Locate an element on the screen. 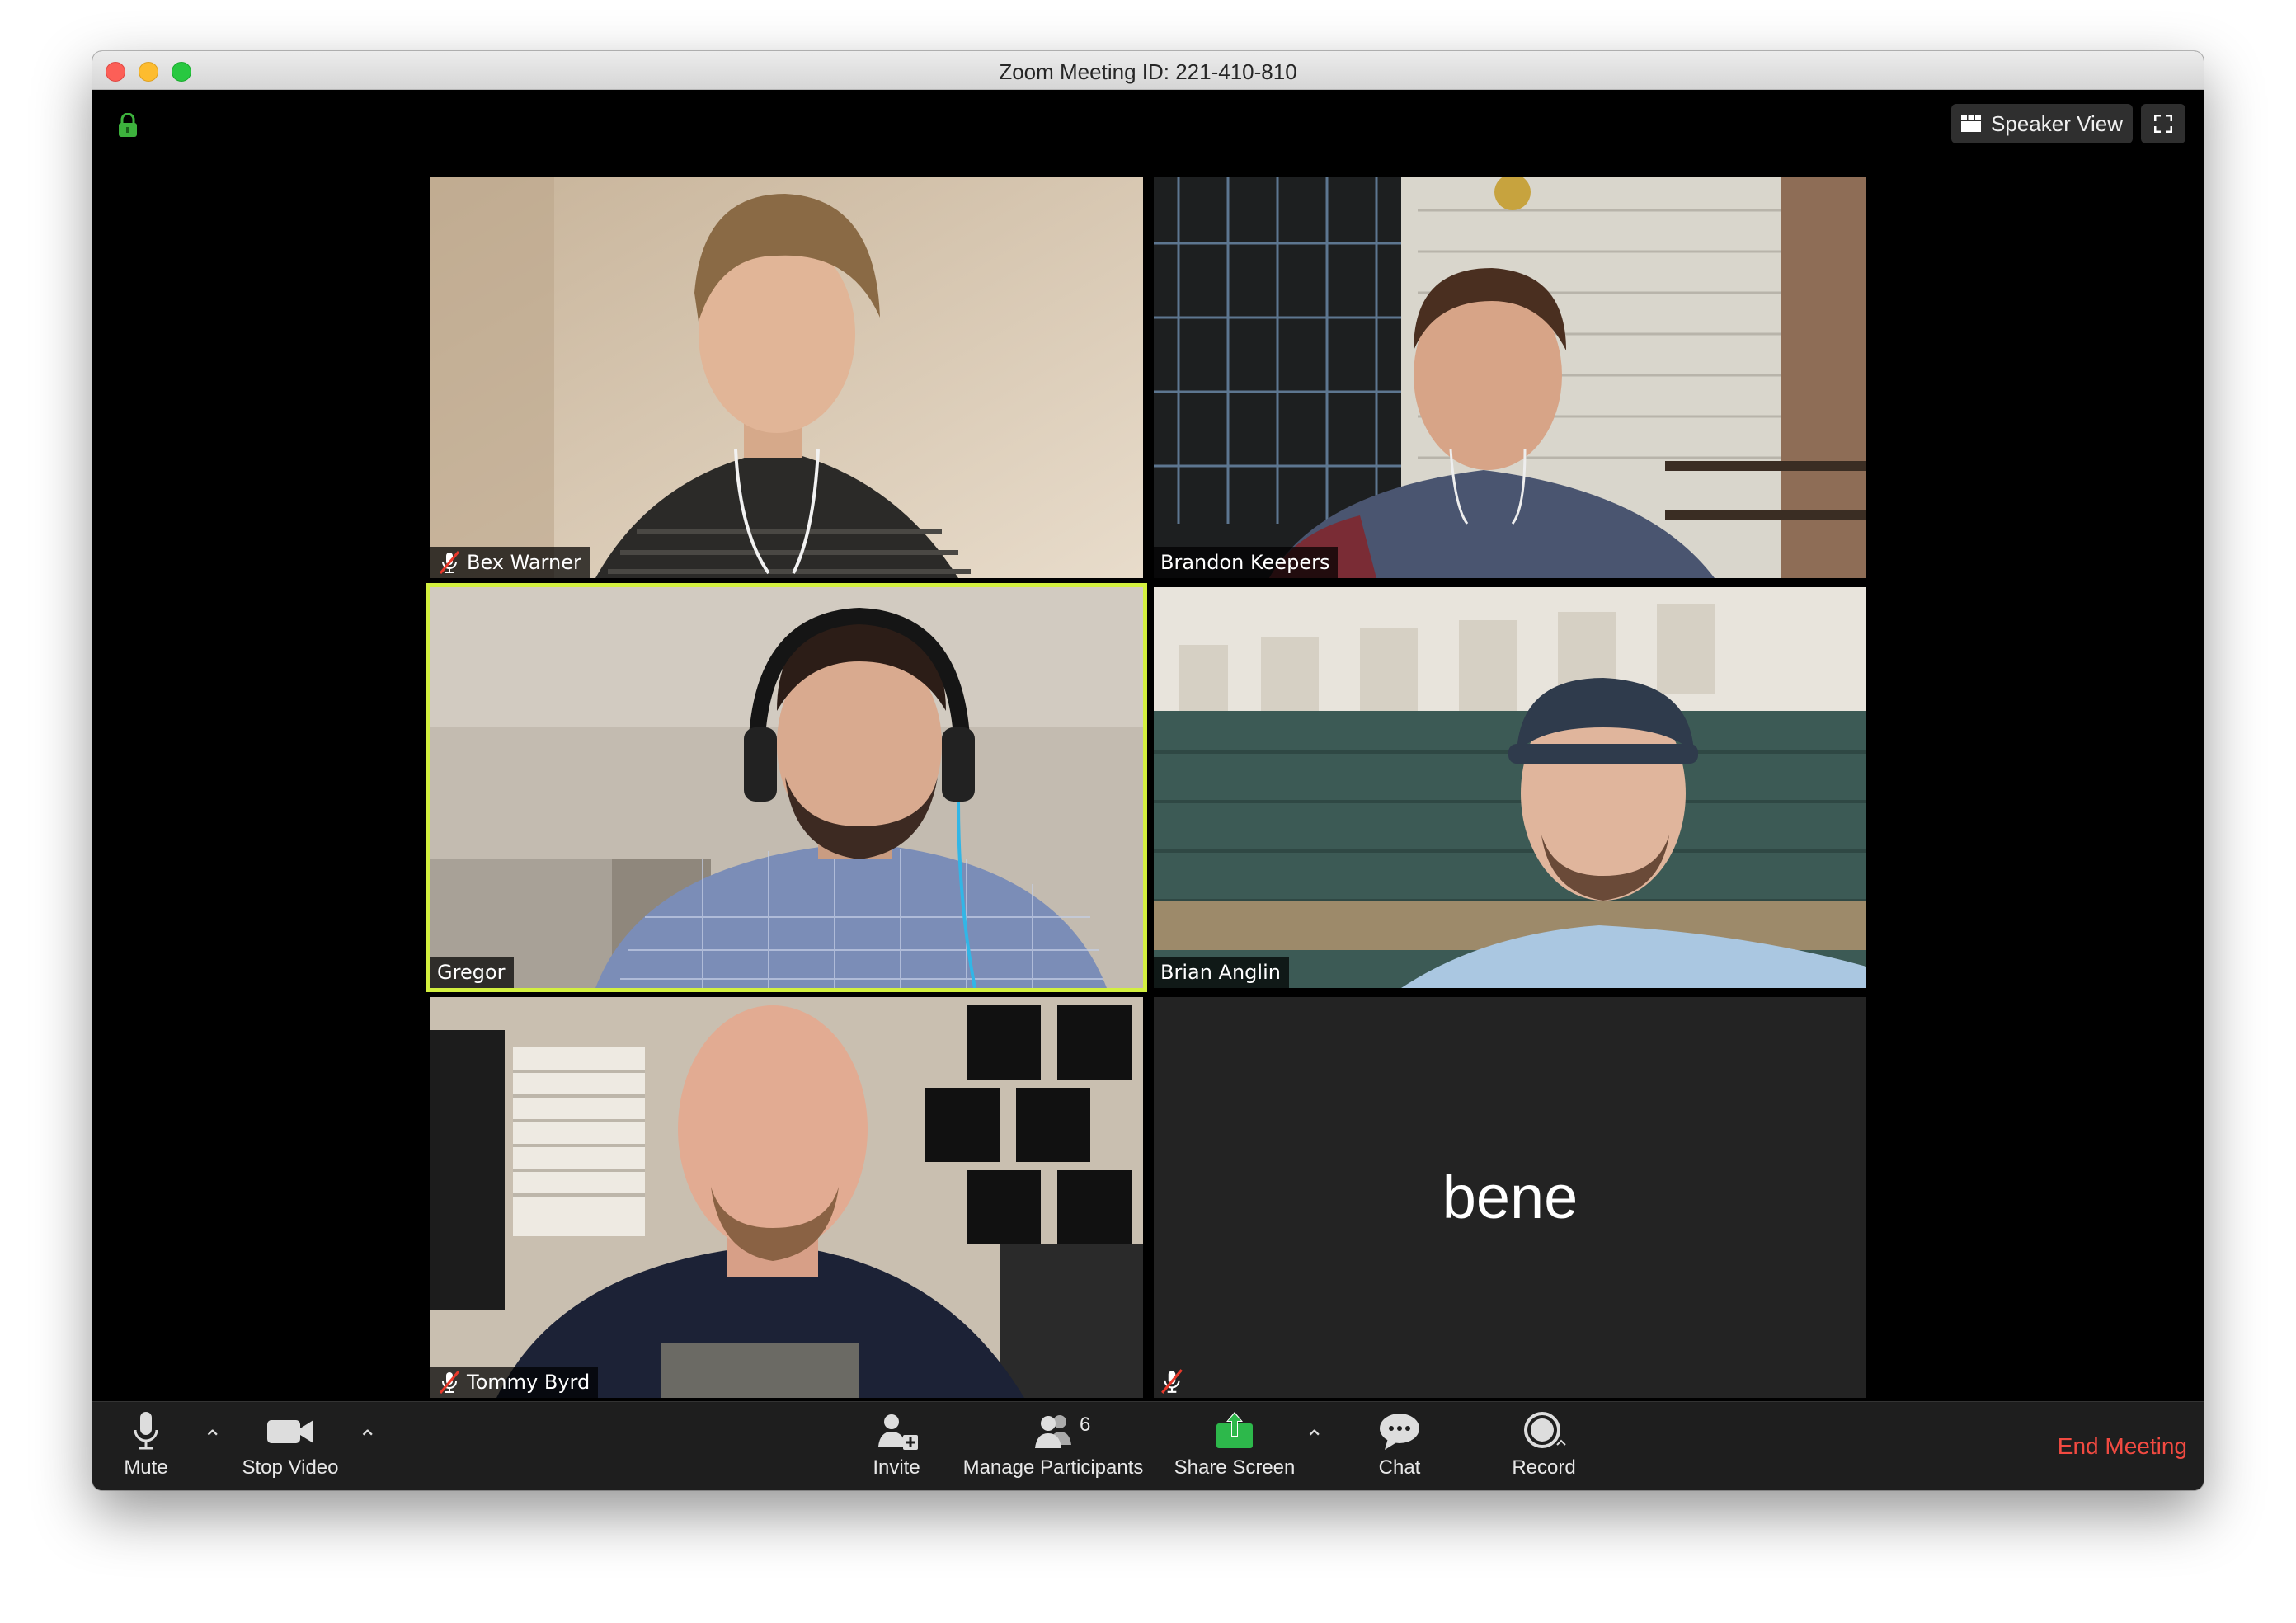 The width and height of the screenshot is (2296, 1623). participant-name: Tommy Byrd is located at coordinates (528, 1382).